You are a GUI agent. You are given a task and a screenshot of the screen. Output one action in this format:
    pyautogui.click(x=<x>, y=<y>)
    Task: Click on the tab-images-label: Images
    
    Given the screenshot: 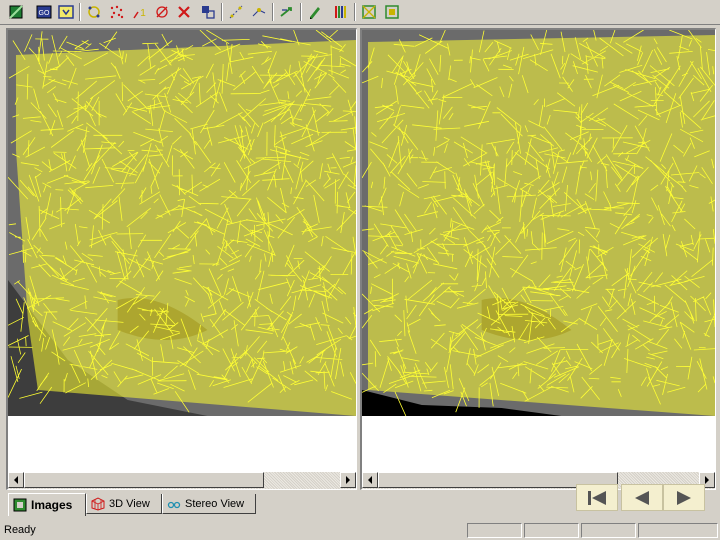 What is the action you would take?
    pyautogui.click(x=52, y=505)
    